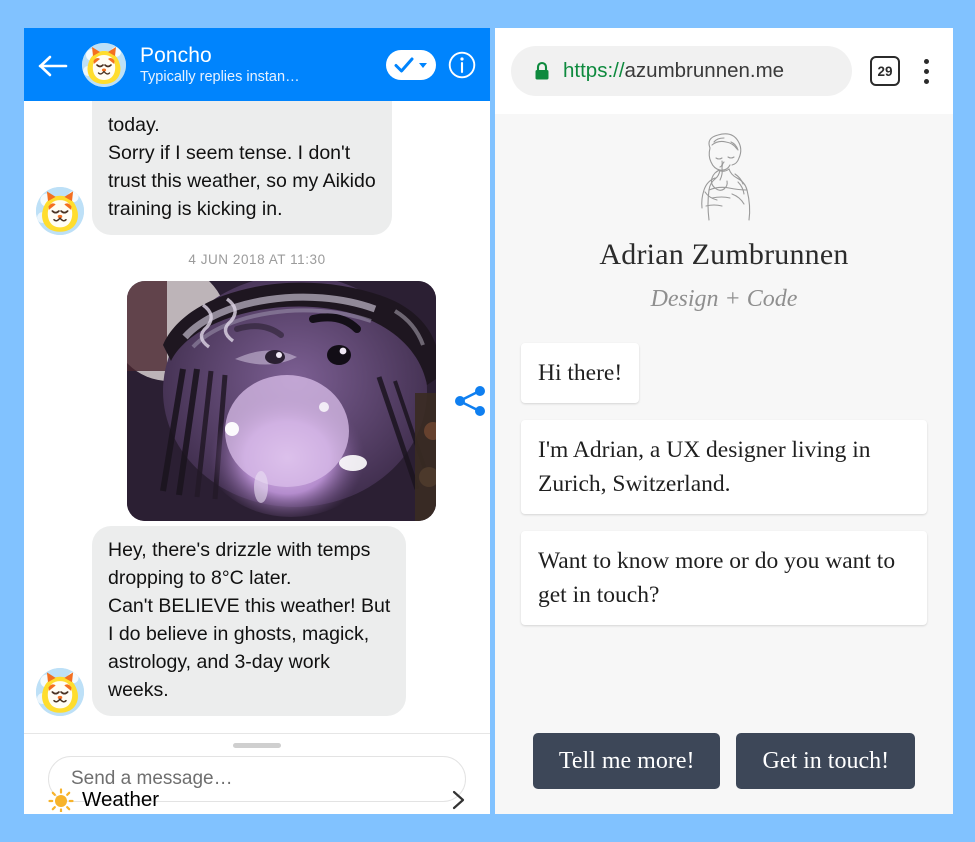  I want to click on url-text: https://azumbrunnen.me, so click(673, 71).